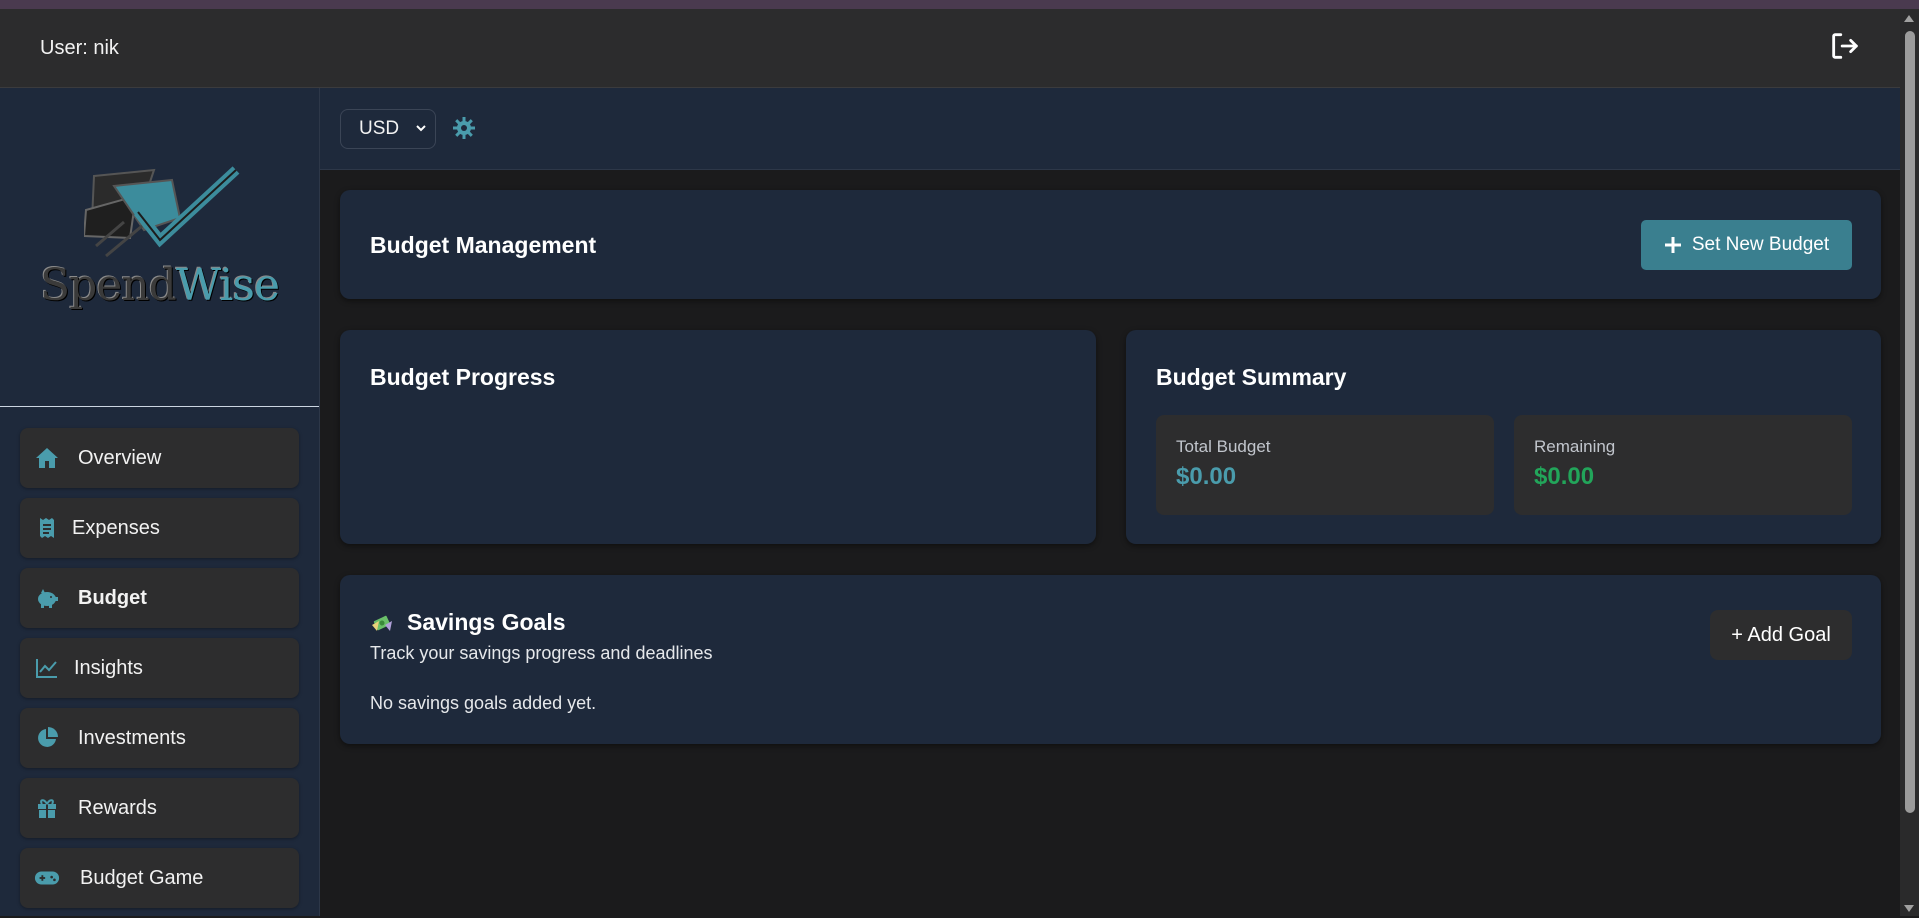 This screenshot has width=1919, height=918. Describe the element at coordinates (421, 128) in the screenshot. I see `chevron-down-icon` at that location.